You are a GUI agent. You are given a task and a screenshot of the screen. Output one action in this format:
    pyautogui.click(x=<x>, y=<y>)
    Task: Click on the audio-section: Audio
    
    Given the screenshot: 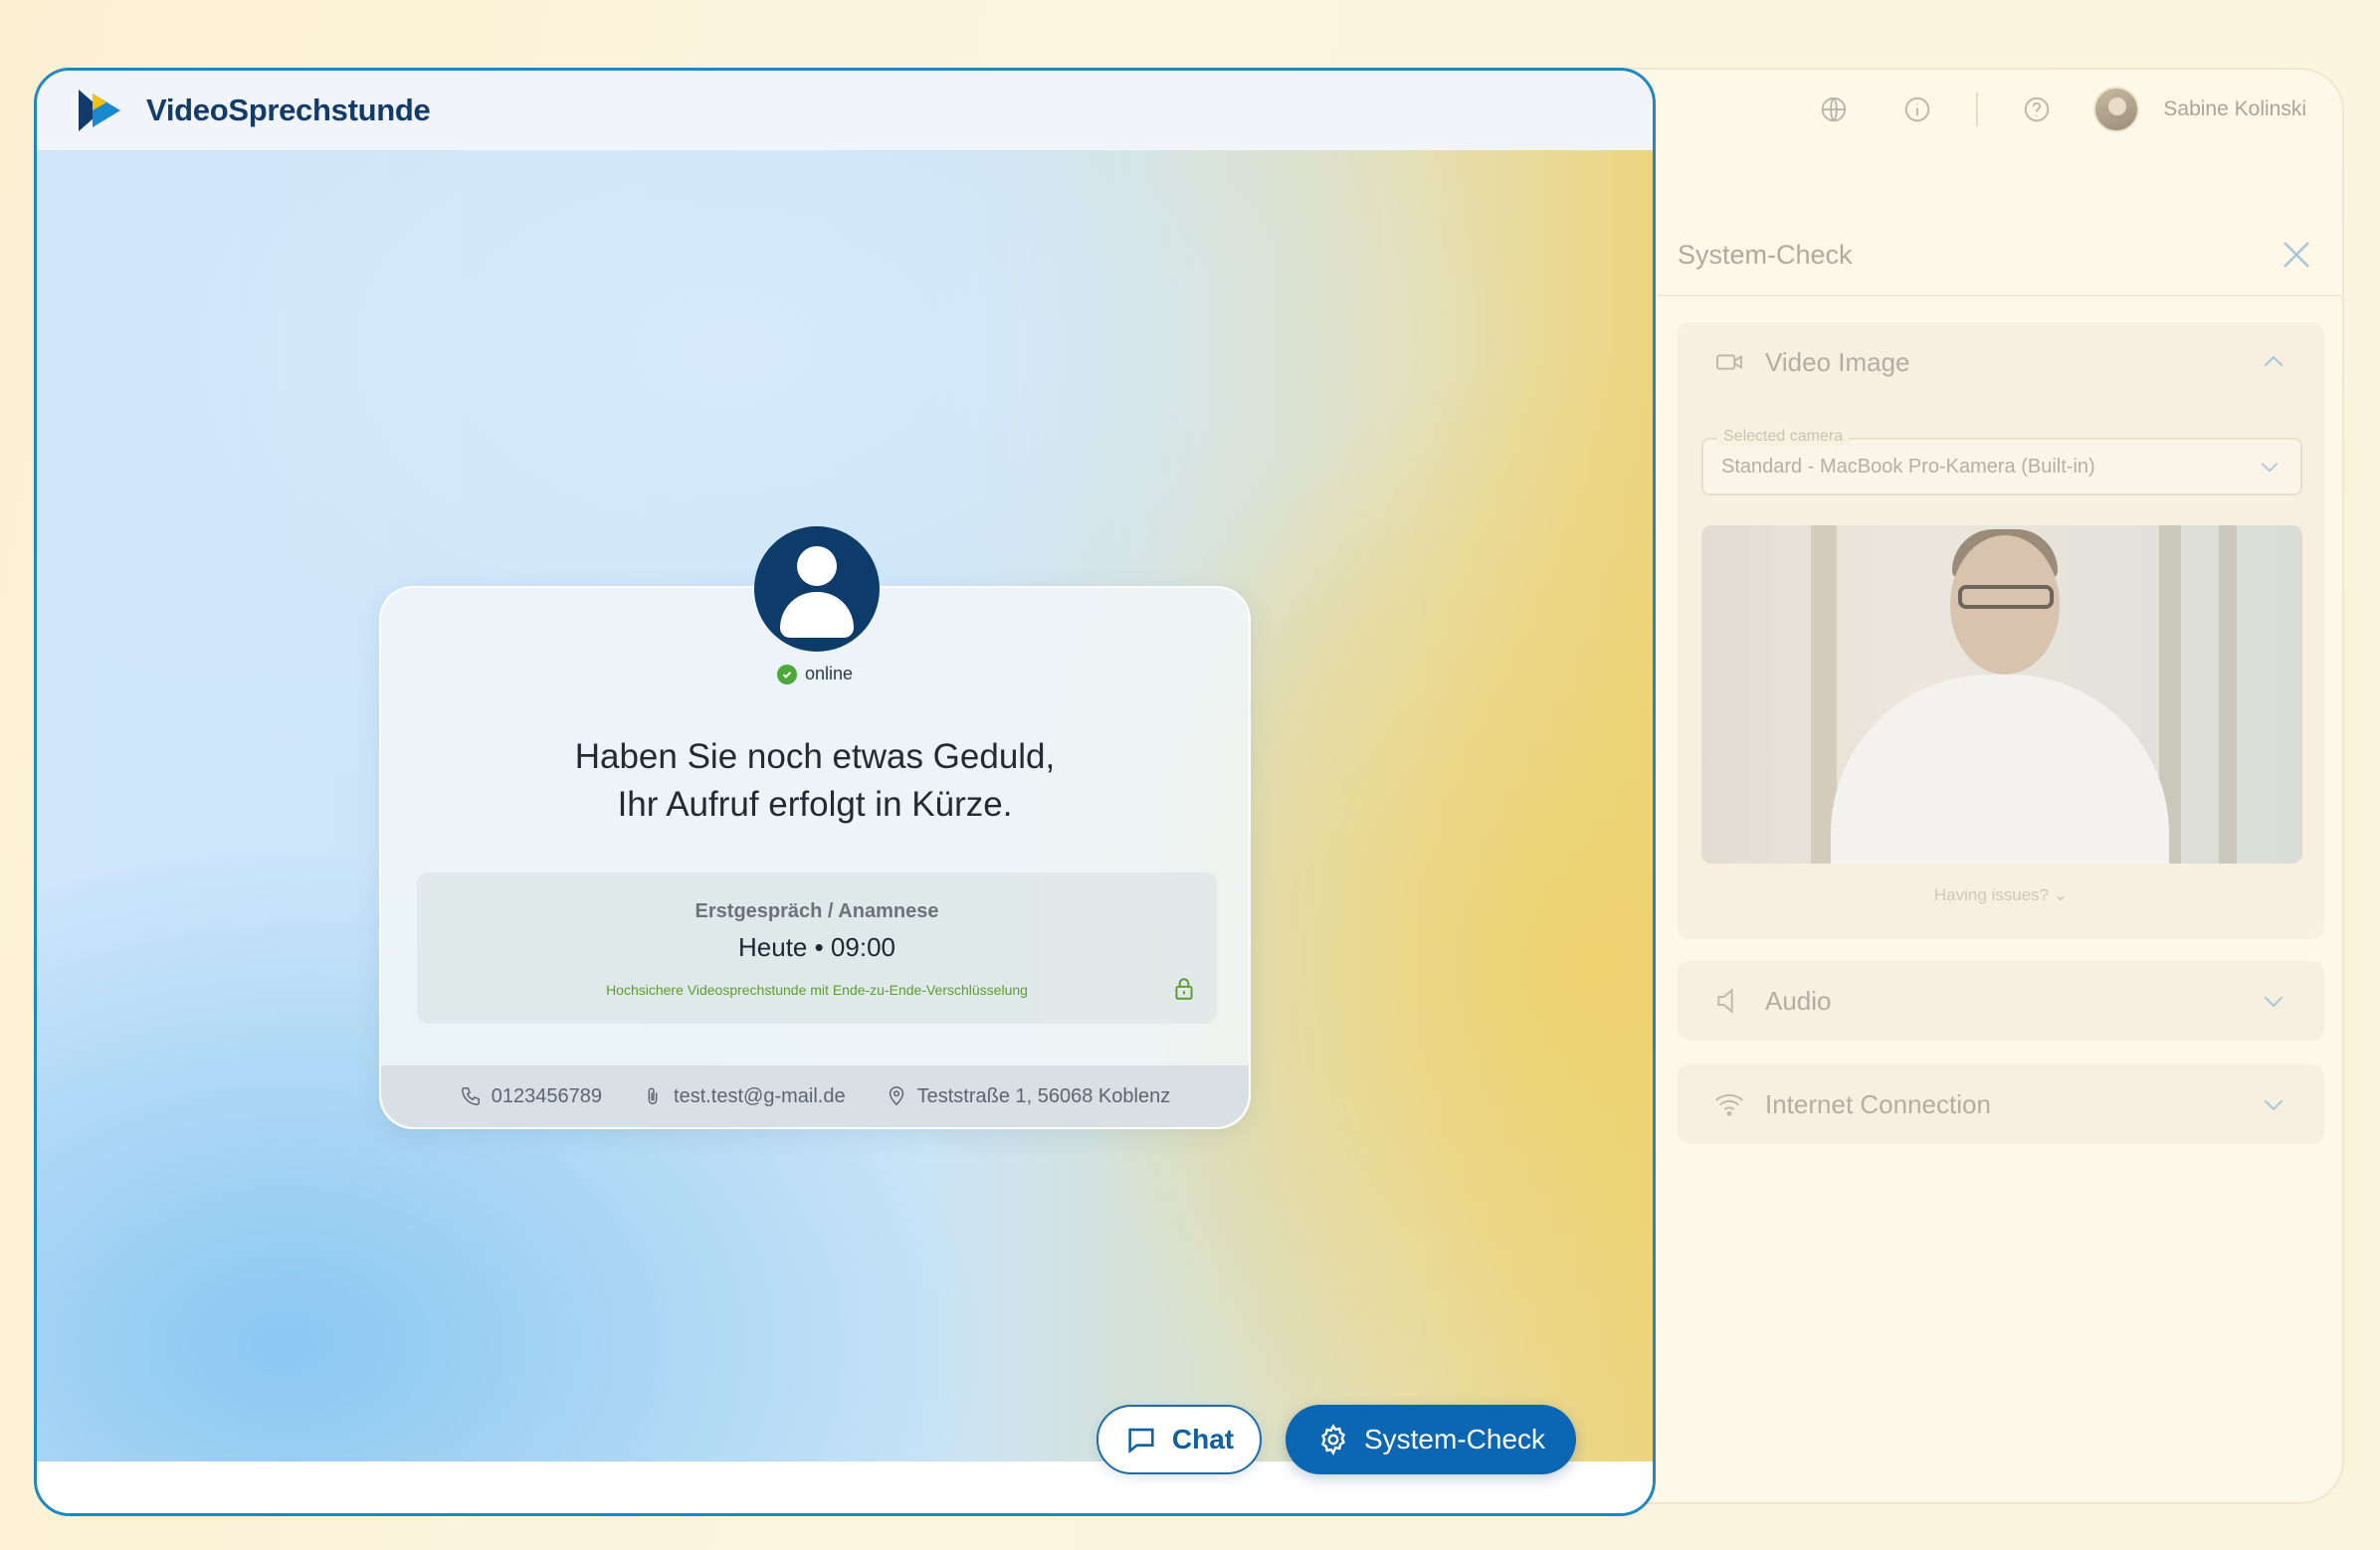 What is the action you would take?
    pyautogui.click(x=2001, y=1001)
    